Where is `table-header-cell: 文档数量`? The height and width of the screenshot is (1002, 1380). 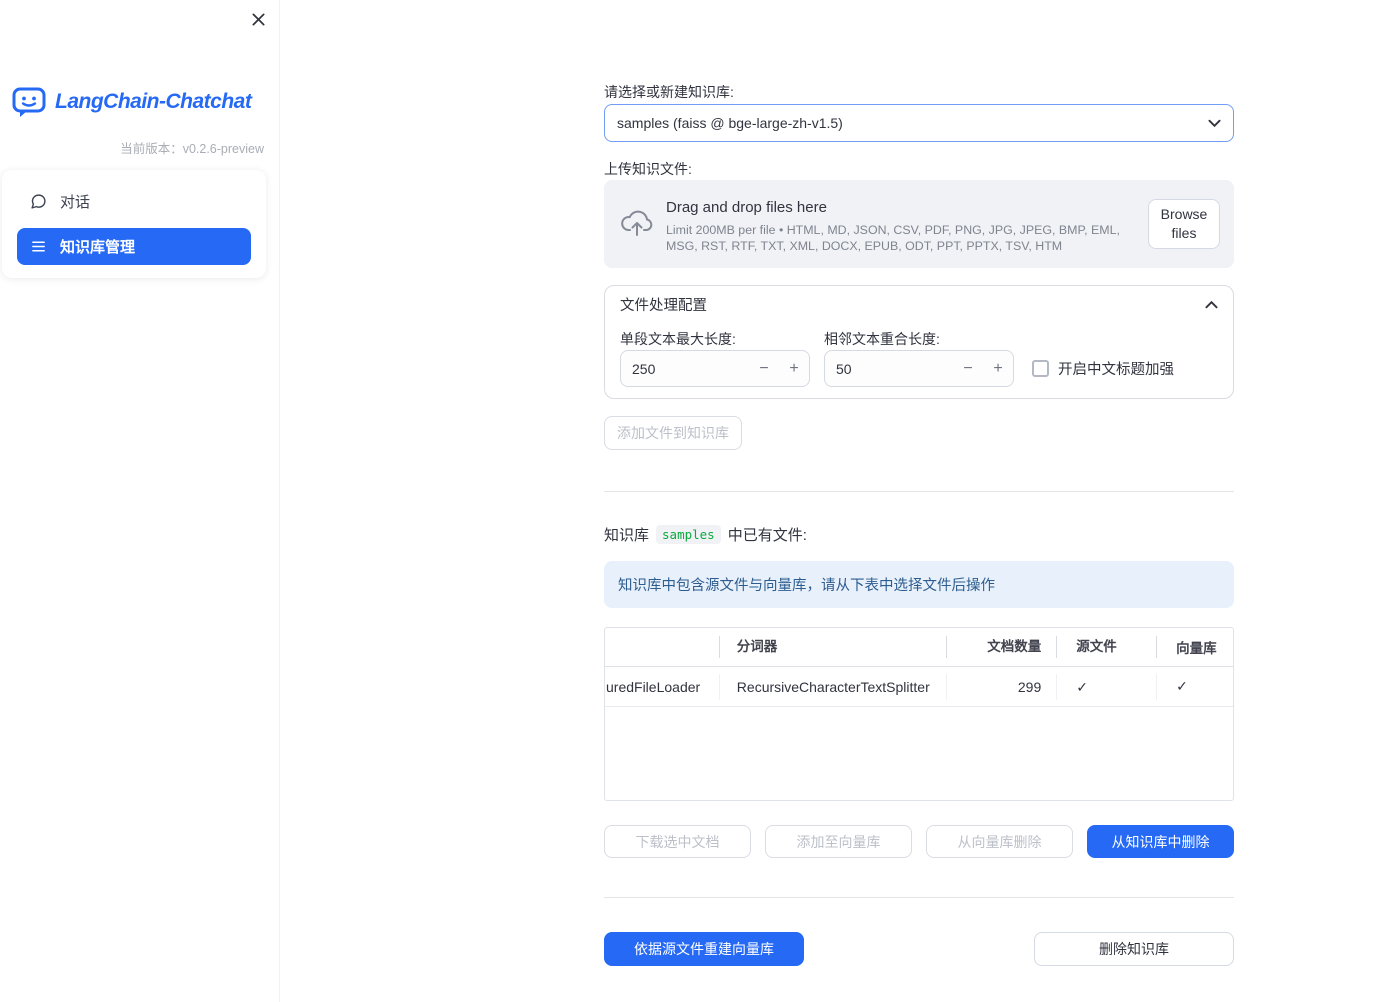 table-header-cell: 文档数量 is located at coordinates (1002, 647).